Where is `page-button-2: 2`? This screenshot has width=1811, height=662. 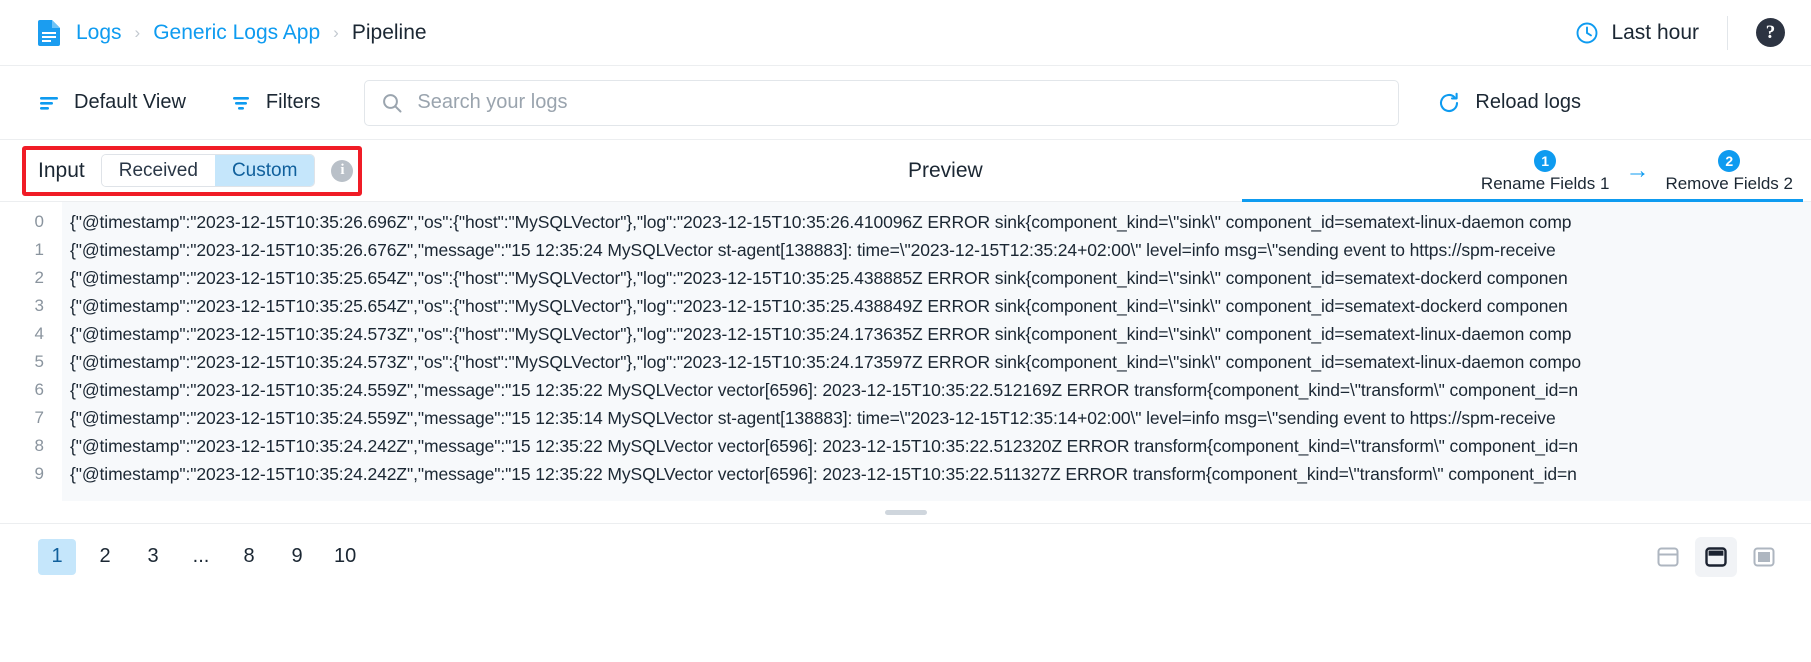 page-button-2: 2 is located at coordinates (105, 557).